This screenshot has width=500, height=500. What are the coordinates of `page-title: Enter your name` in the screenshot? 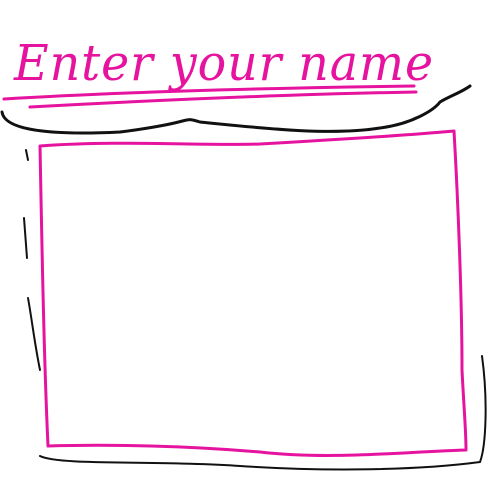 It's located at (223, 63).